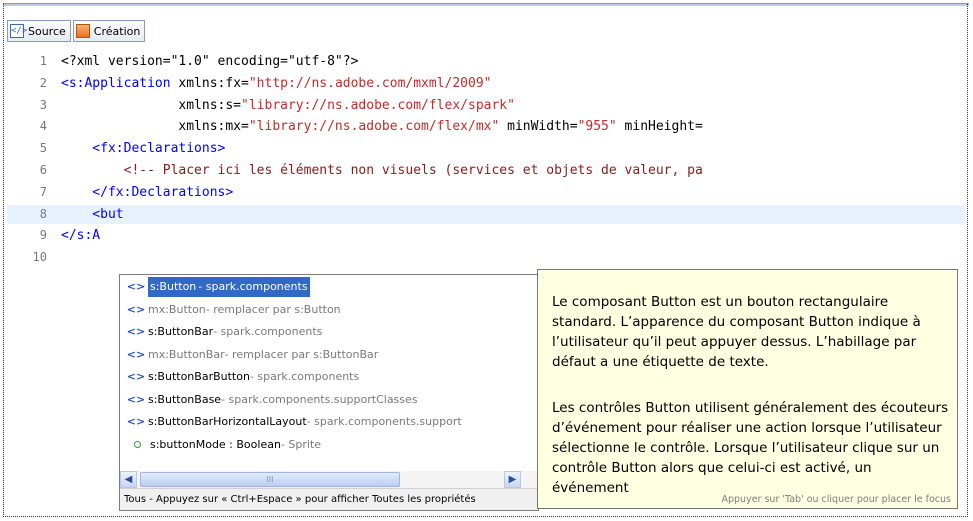  Describe the element at coordinates (186, 354) in the screenshot. I see `autocomplete-item-name: mx:ButtonBar` at that location.